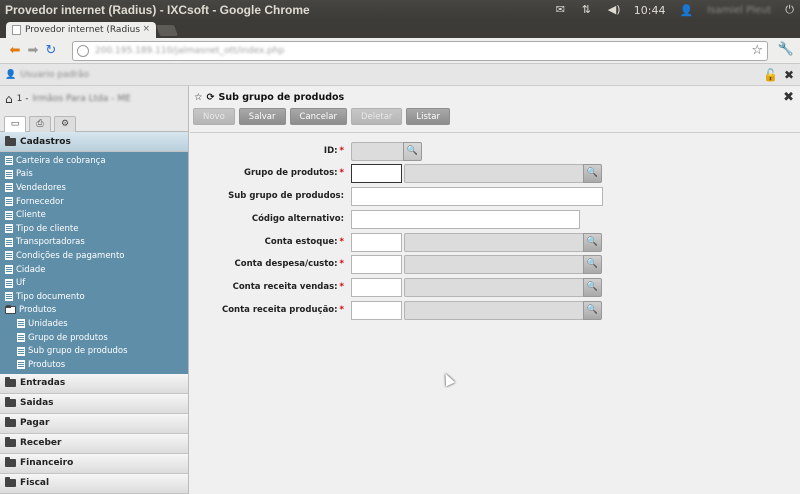  Describe the element at coordinates (214, 116) in the screenshot. I see `novo-button: Novo` at that location.